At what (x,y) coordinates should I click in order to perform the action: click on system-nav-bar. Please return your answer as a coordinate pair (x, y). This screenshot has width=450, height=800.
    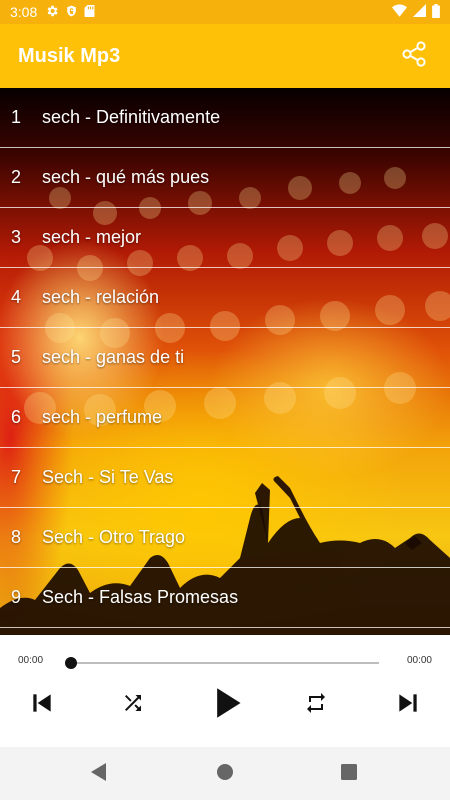
    Looking at the image, I should click on (225, 773).